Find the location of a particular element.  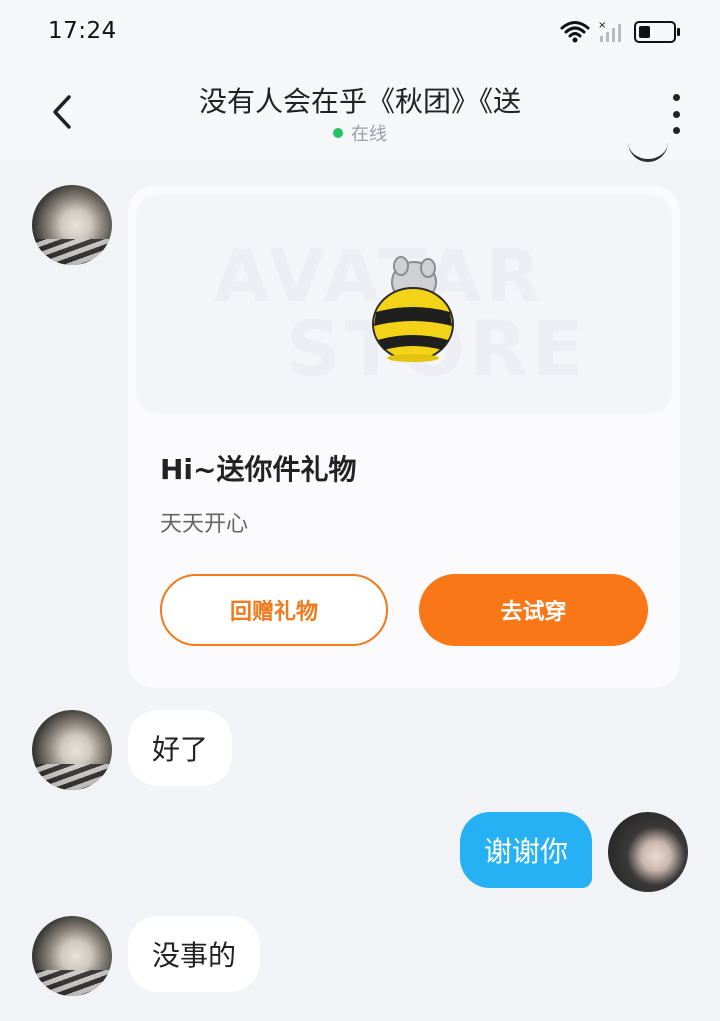

incoming-message-bubble: 好了 is located at coordinates (180, 748).